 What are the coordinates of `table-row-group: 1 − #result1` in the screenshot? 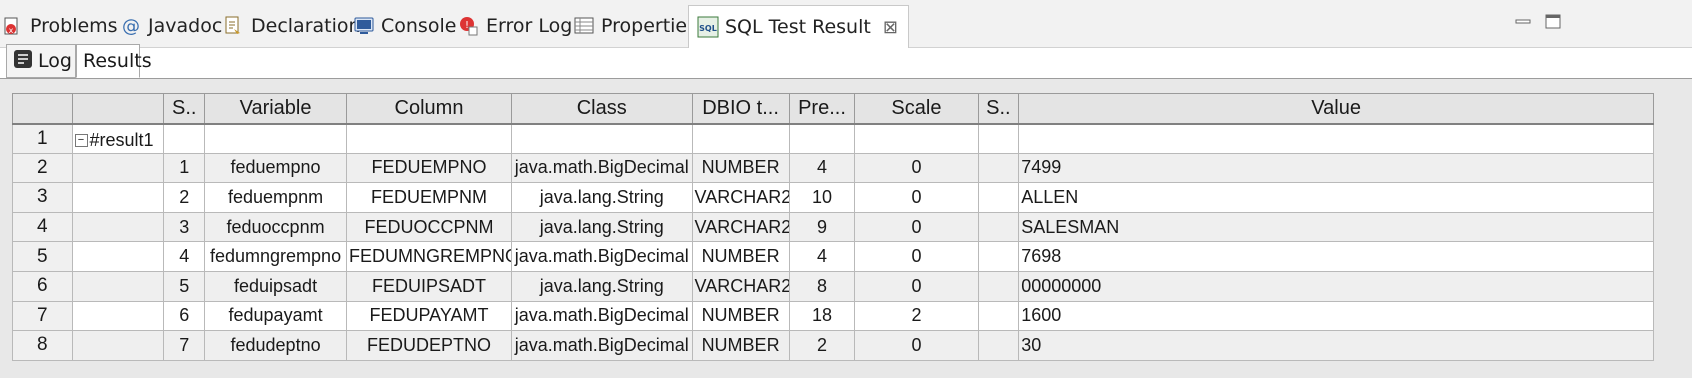 It's located at (833, 138).